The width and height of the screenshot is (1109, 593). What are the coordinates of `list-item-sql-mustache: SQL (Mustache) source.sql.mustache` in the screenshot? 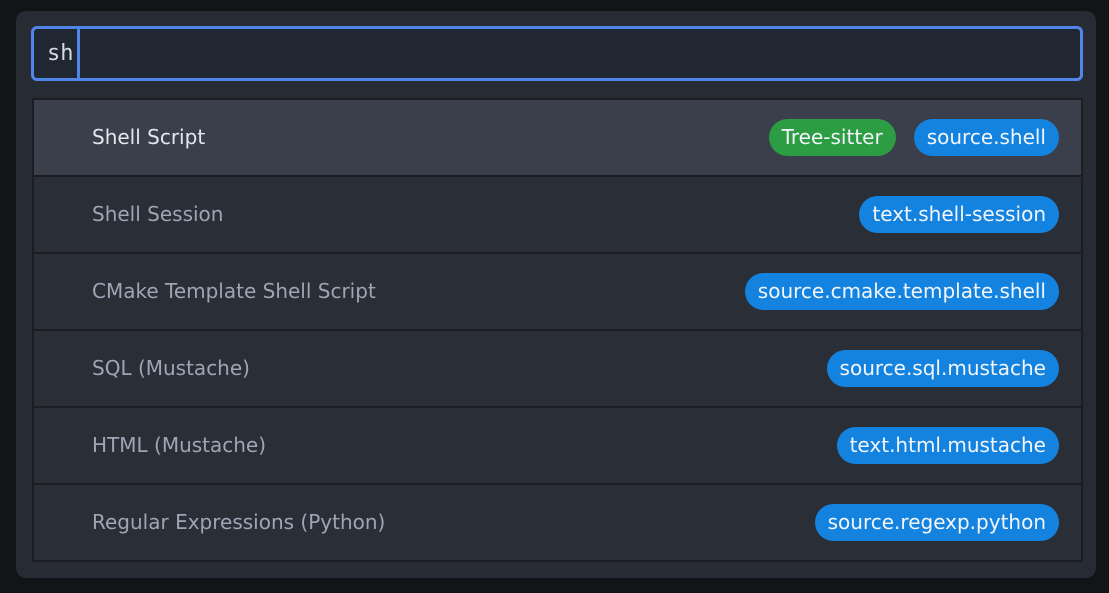 It's located at (557, 368).